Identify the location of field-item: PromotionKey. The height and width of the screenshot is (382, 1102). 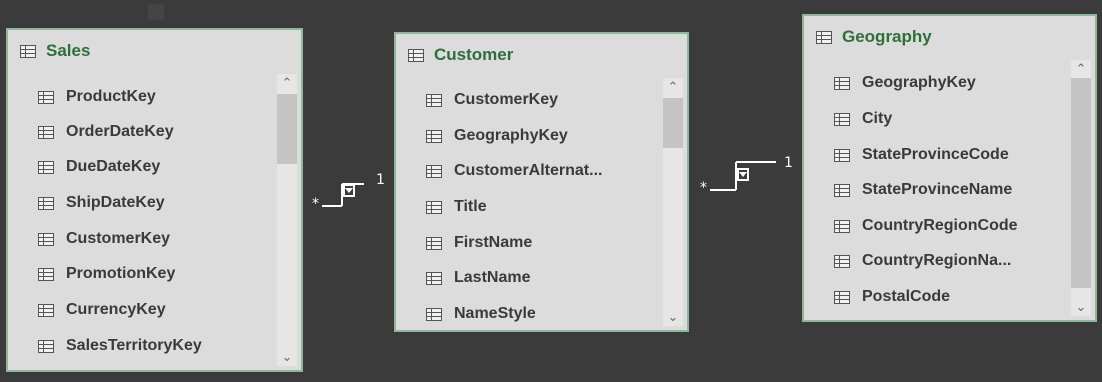
(141, 274).